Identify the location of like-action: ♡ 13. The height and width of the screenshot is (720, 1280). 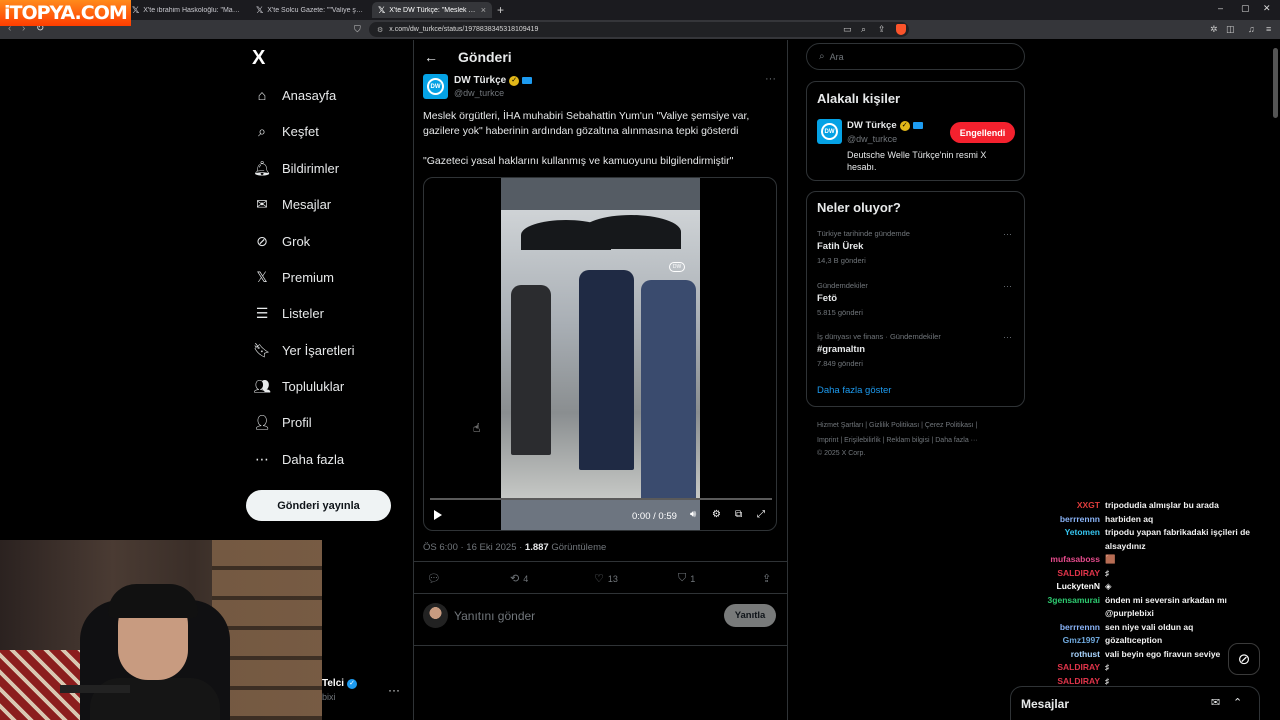
(606, 578).